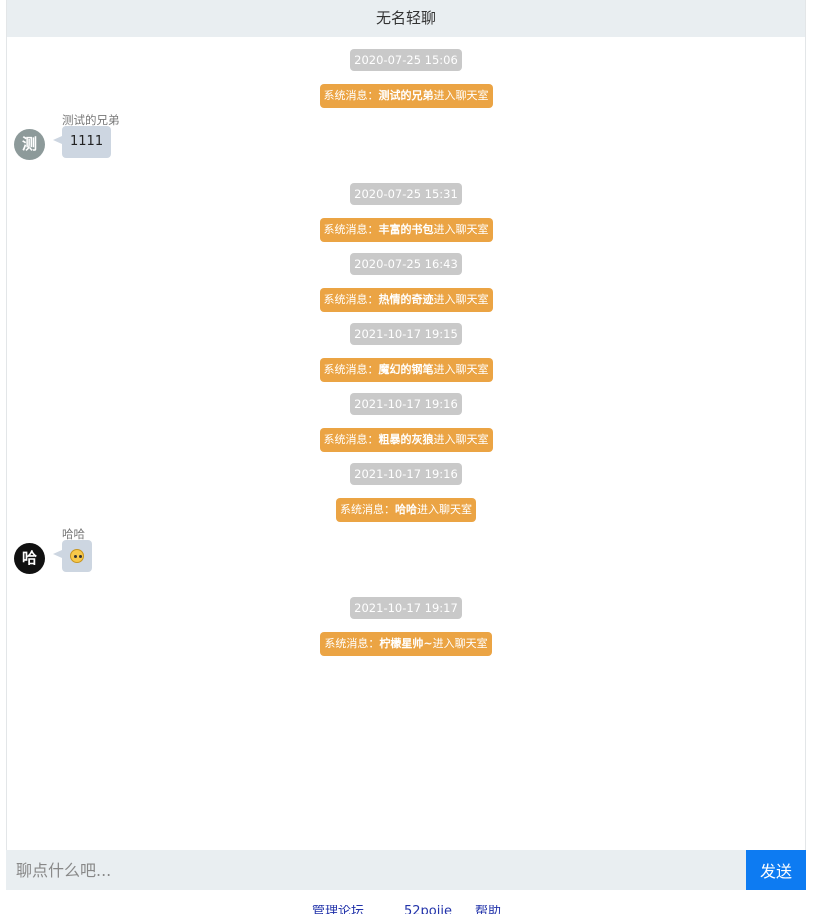 The height and width of the screenshot is (914, 829). Describe the element at coordinates (87, 141) in the screenshot. I see `message-text: 1111` at that location.